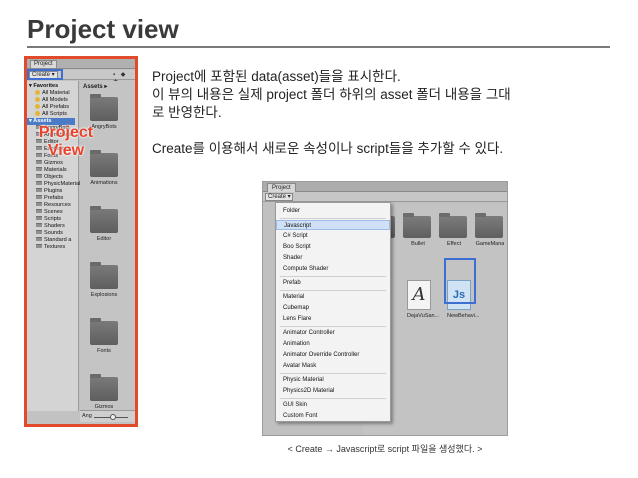  What do you see at coordinates (53, 219) in the screenshot?
I see `tree-item-label: Scripts` at bounding box center [53, 219].